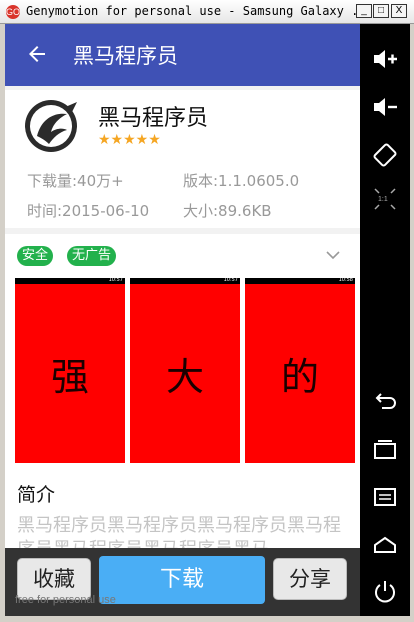 This screenshot has width=414, height=622. What do you see at coordinates (51, 126) in the screenshot?
I see `app-logo-icon` at bounding box center [51, 126].